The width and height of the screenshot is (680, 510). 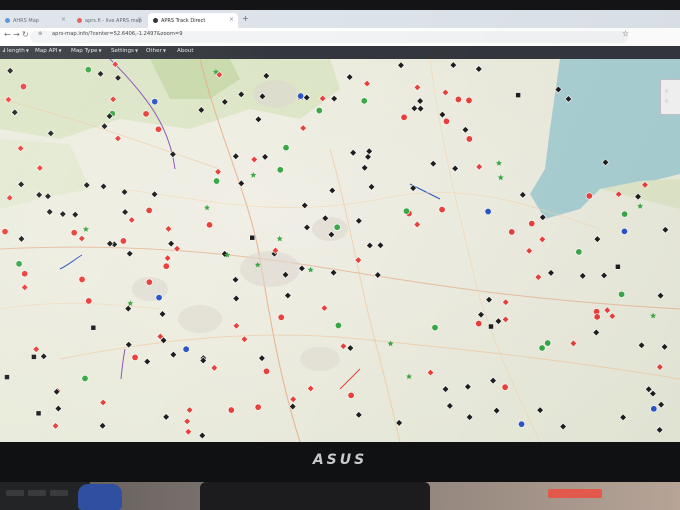 I want to click on menu-map-api: Map API▼, so click(x=48, y=51).